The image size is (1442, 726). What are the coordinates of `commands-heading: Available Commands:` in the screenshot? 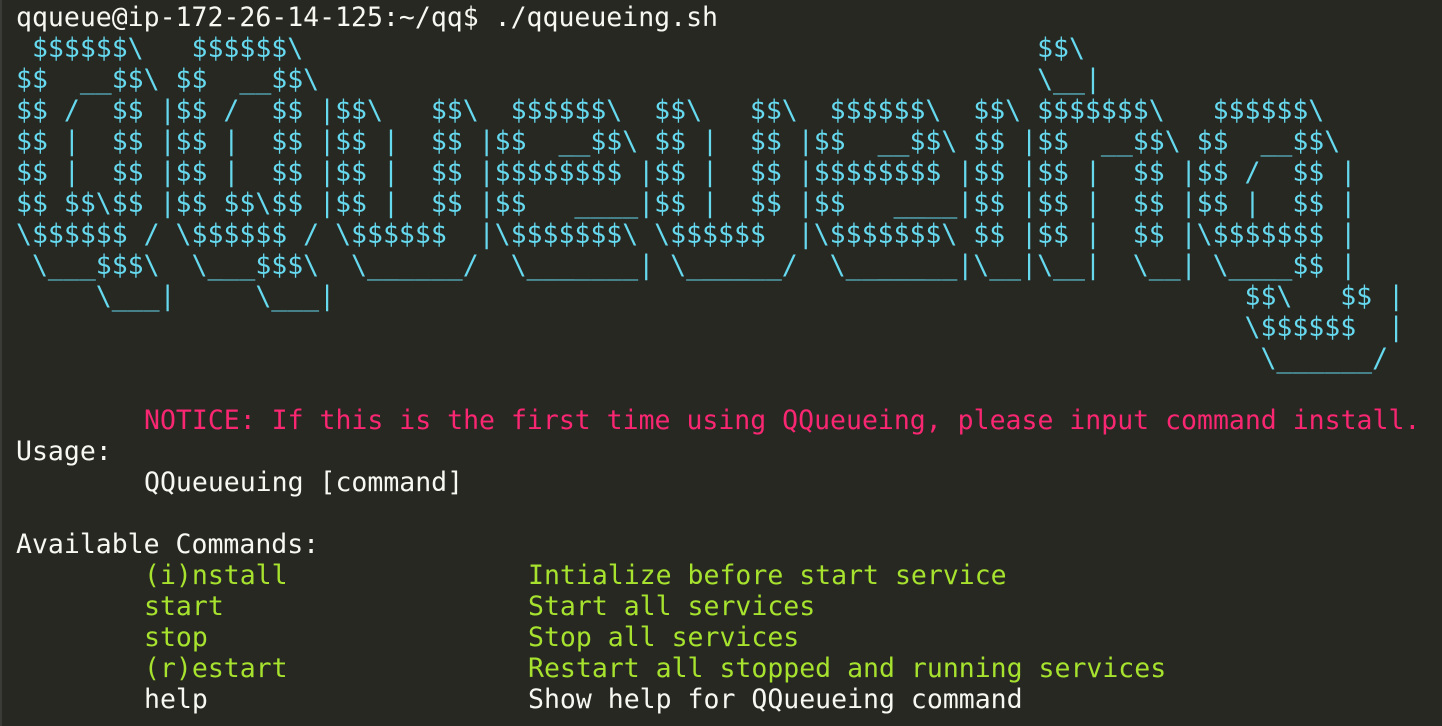 It's located at (168, 544).